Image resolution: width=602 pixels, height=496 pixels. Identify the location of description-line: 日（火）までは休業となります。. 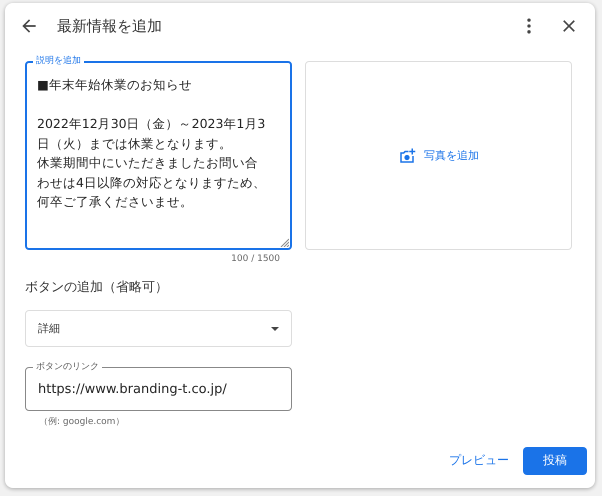
(135, 143).